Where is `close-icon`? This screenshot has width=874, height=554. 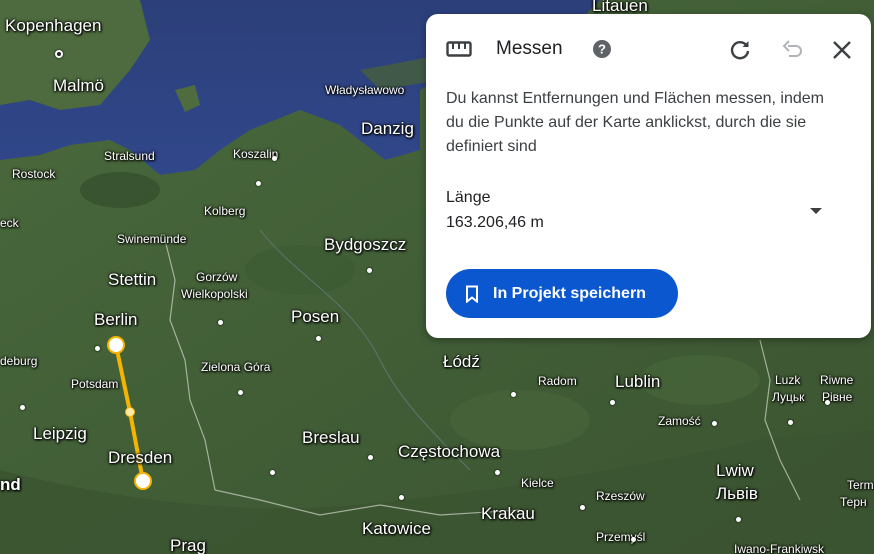
close-icon is located at coordinates (842, 50).